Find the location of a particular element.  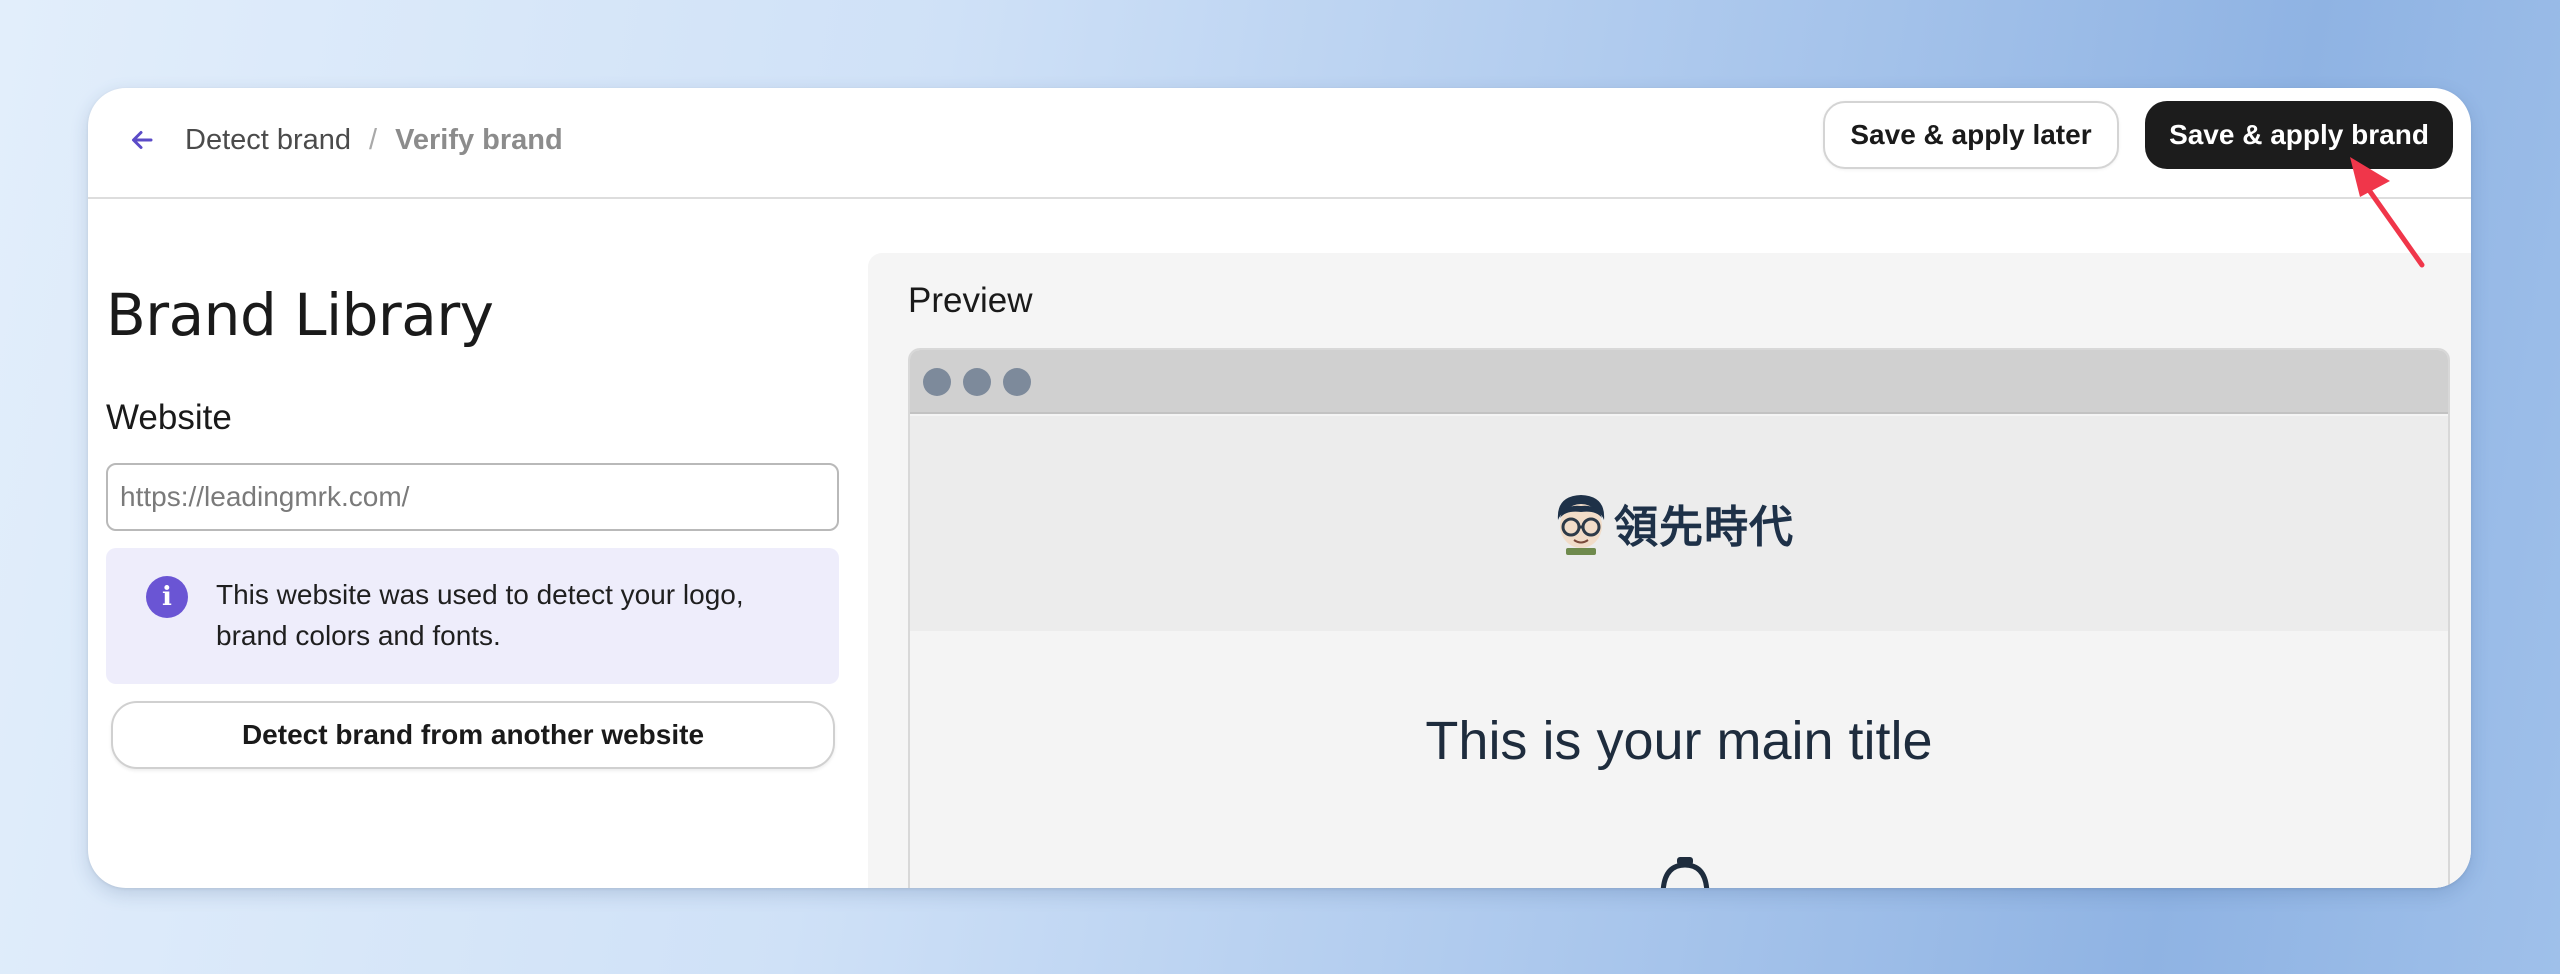

preview-main-title: This is your main title is located at coordinates (1679, 741).